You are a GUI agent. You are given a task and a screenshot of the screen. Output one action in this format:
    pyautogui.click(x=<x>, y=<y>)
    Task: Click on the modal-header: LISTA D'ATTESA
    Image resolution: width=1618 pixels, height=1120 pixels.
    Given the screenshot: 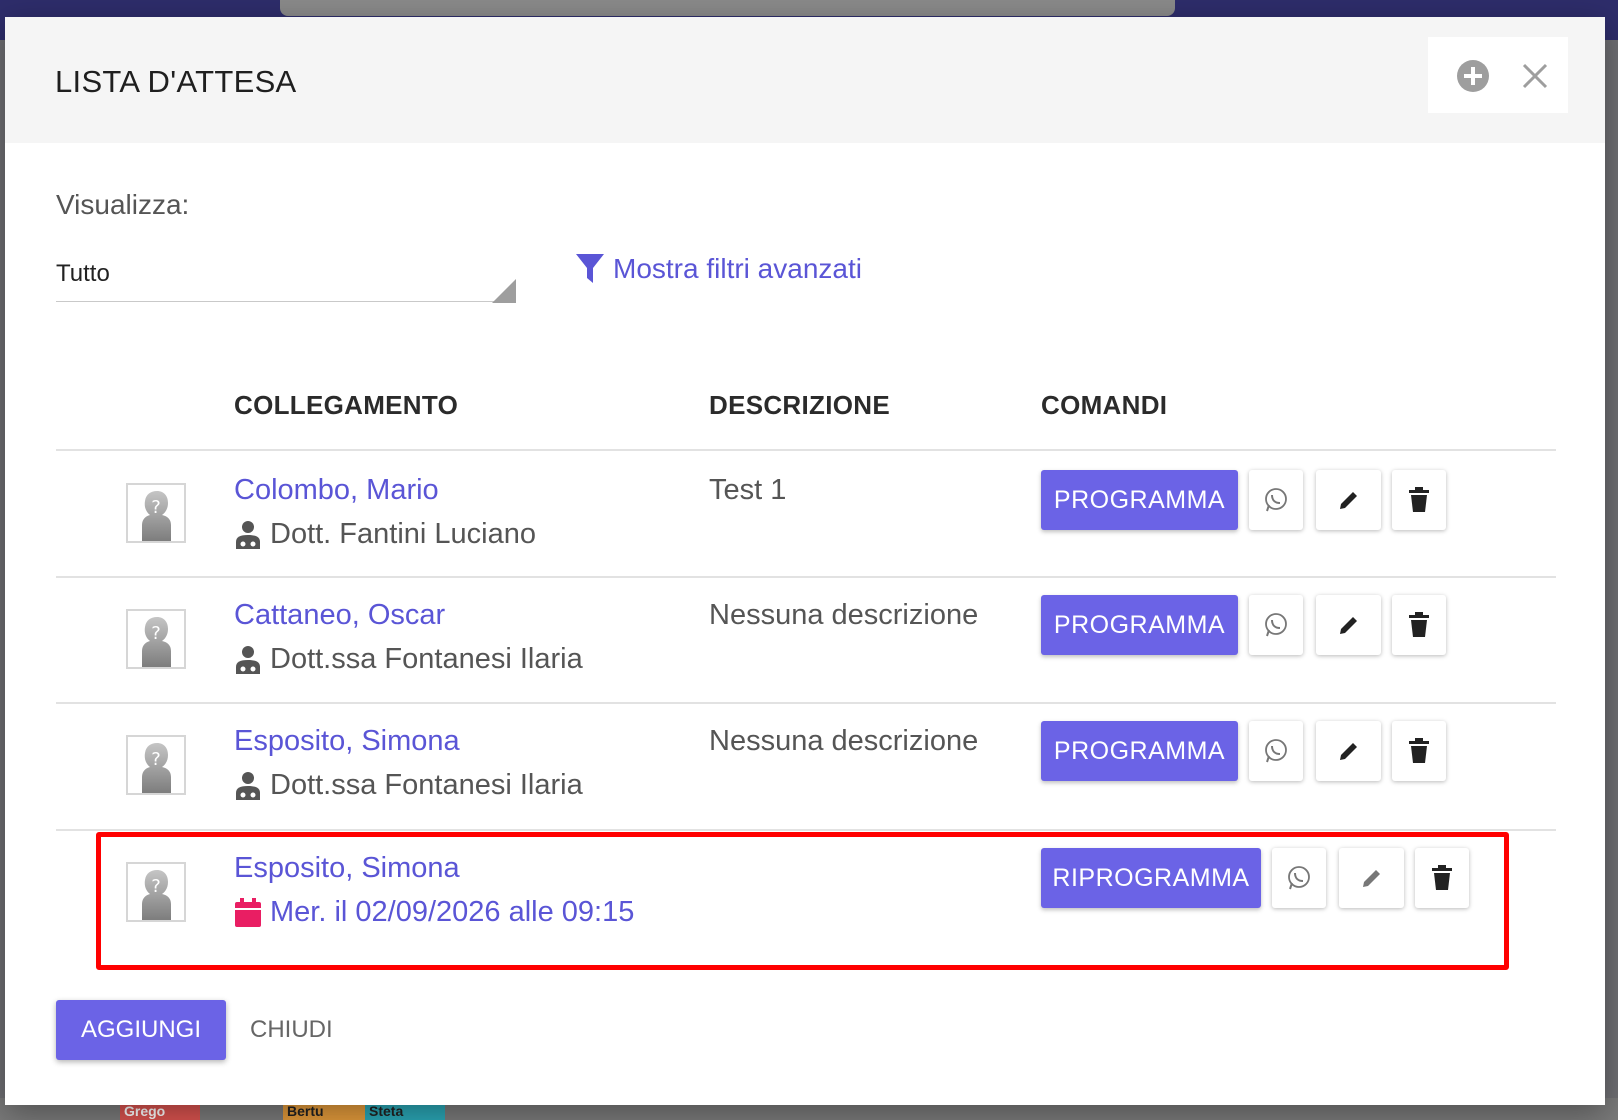 What is the action you would take?
    pyautogui.click(x=805, y=80)
    